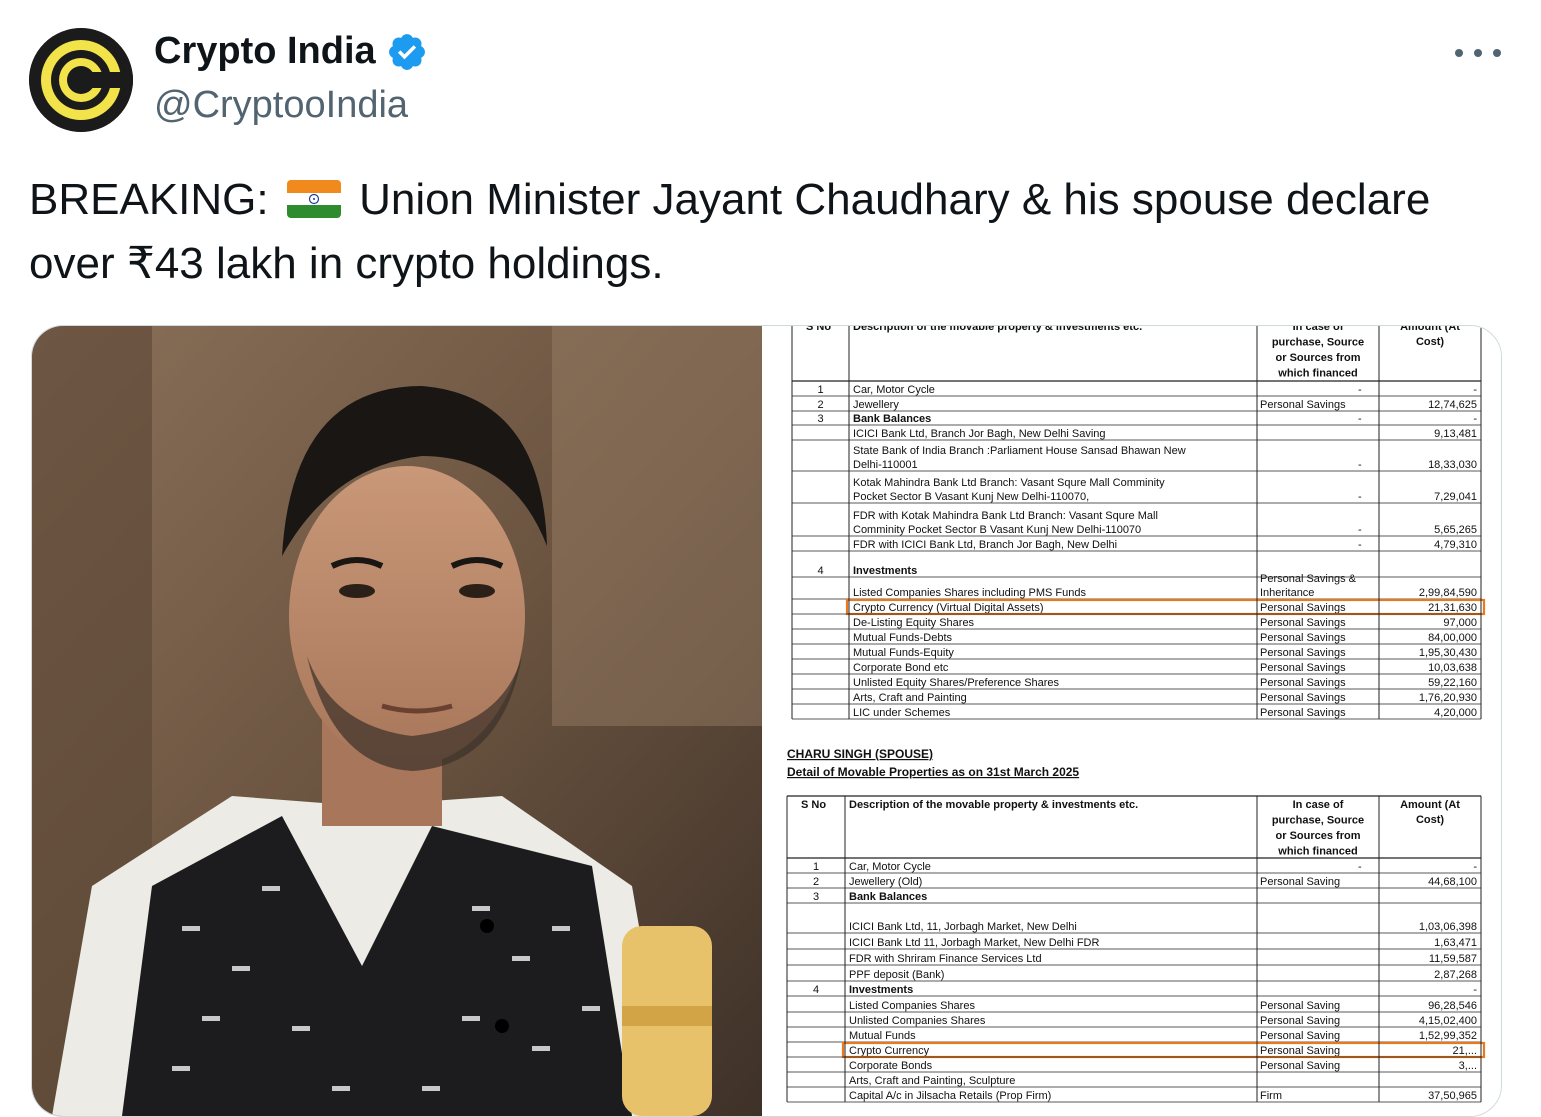  What do you see at coordinates (881, 990) in the screenshot?
I see `spouse-table-row-desc: Investments` at bounding box center [881, 990].